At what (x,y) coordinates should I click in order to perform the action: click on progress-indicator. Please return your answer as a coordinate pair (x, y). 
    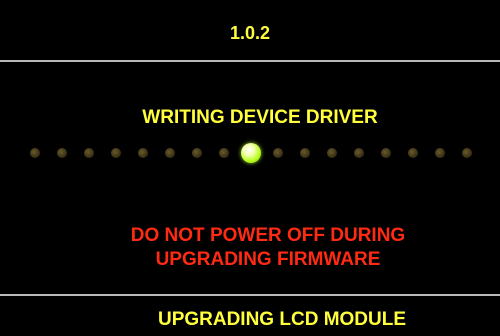
    Looking at the image, I should click on (250, 154).